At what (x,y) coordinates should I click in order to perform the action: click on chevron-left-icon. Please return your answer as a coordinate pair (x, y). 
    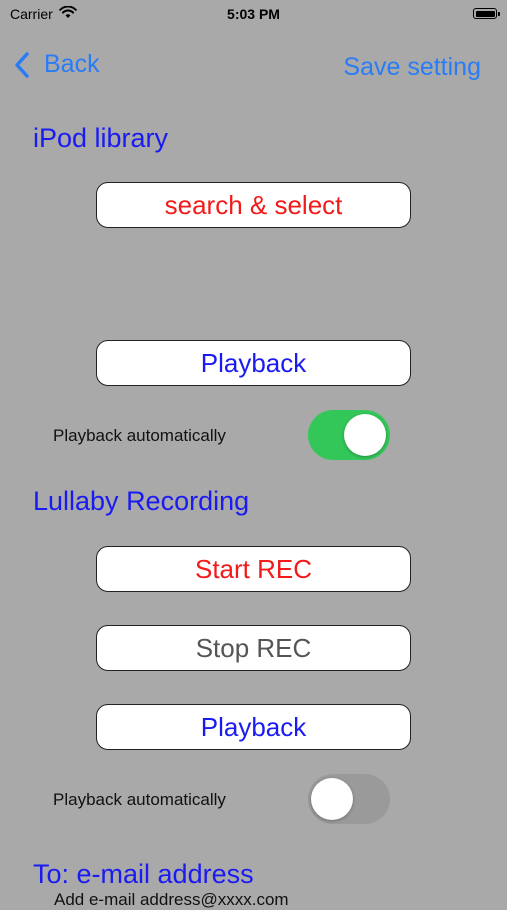
    Looking at the image, I should click on (22, 64).